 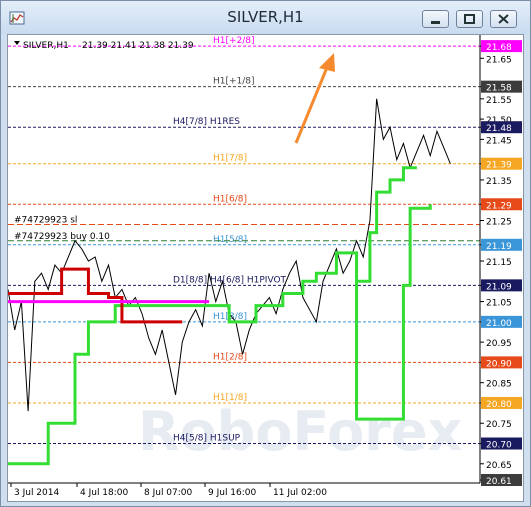 I want to click on price-label: 20.85, so click(x=499, y=385).